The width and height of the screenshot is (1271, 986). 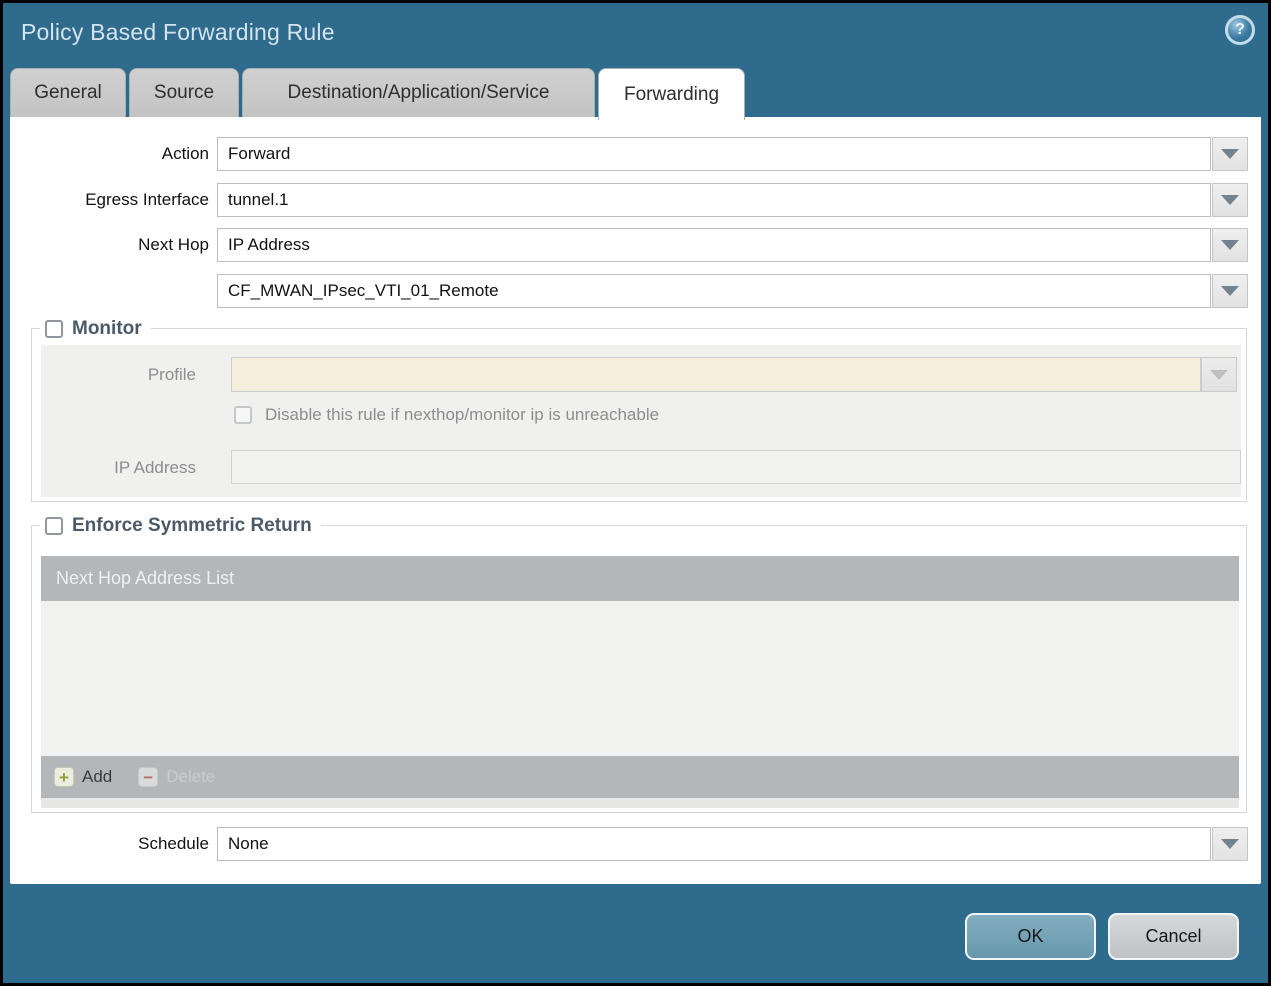 I want to click on dialog-titlebar: Policy Based Forwarding Rule ?, so click(x=635, y=35).